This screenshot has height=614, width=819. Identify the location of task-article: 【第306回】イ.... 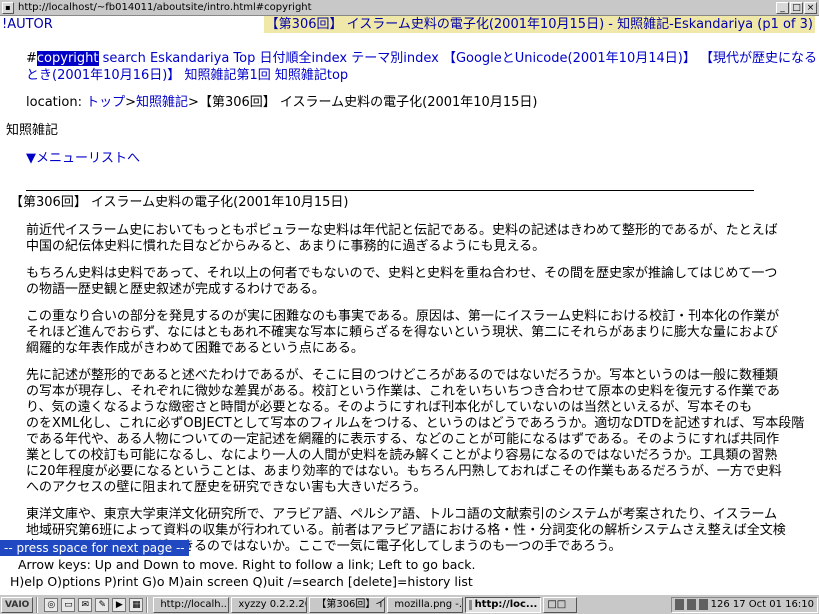
(347, 604).